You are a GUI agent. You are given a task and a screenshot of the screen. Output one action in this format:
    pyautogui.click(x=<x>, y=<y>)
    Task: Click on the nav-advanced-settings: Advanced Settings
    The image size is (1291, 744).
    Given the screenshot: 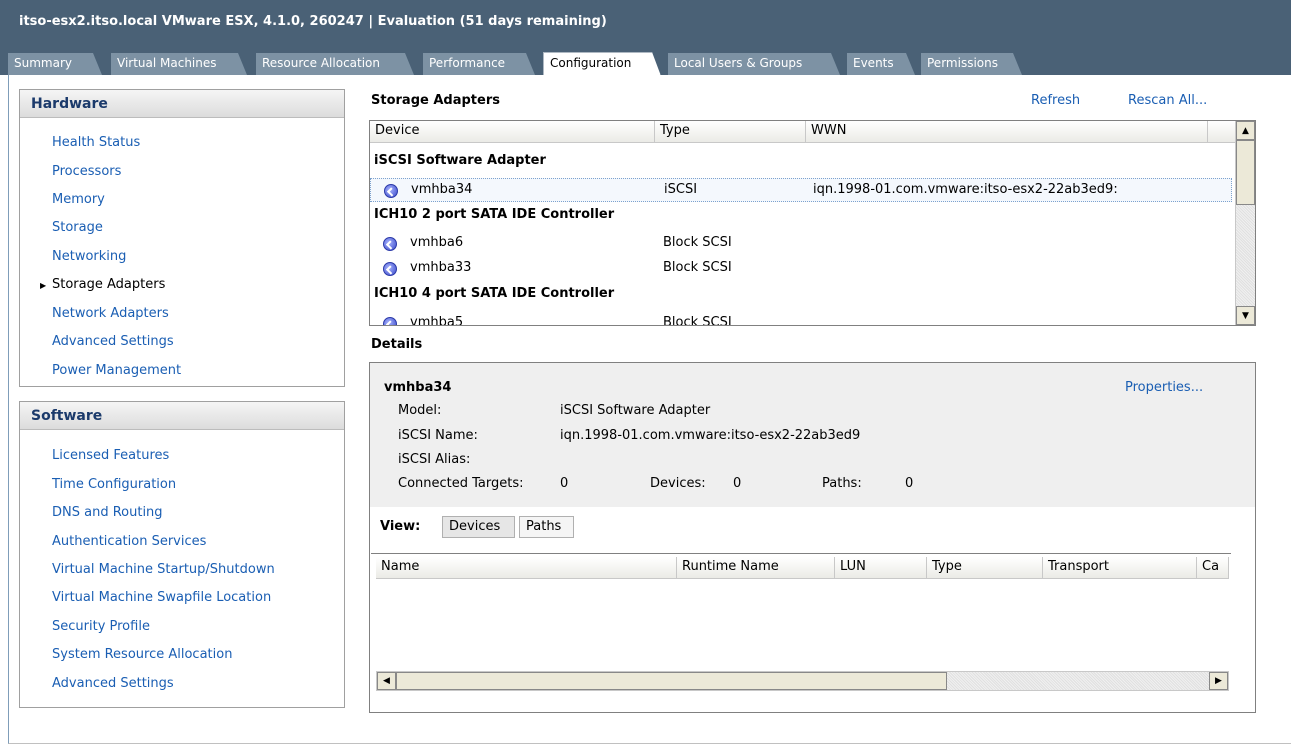 What is the action you would take?
    pyautogui.click(x=113, y=341)
    